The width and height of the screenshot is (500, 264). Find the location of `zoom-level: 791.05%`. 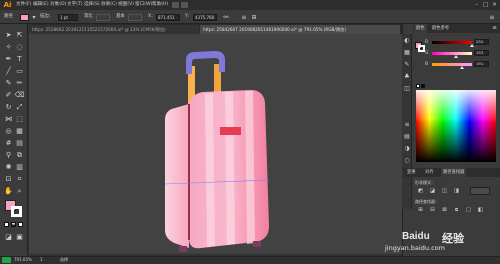

zoom-level: 791.05% is located at coordinates (23, 260).